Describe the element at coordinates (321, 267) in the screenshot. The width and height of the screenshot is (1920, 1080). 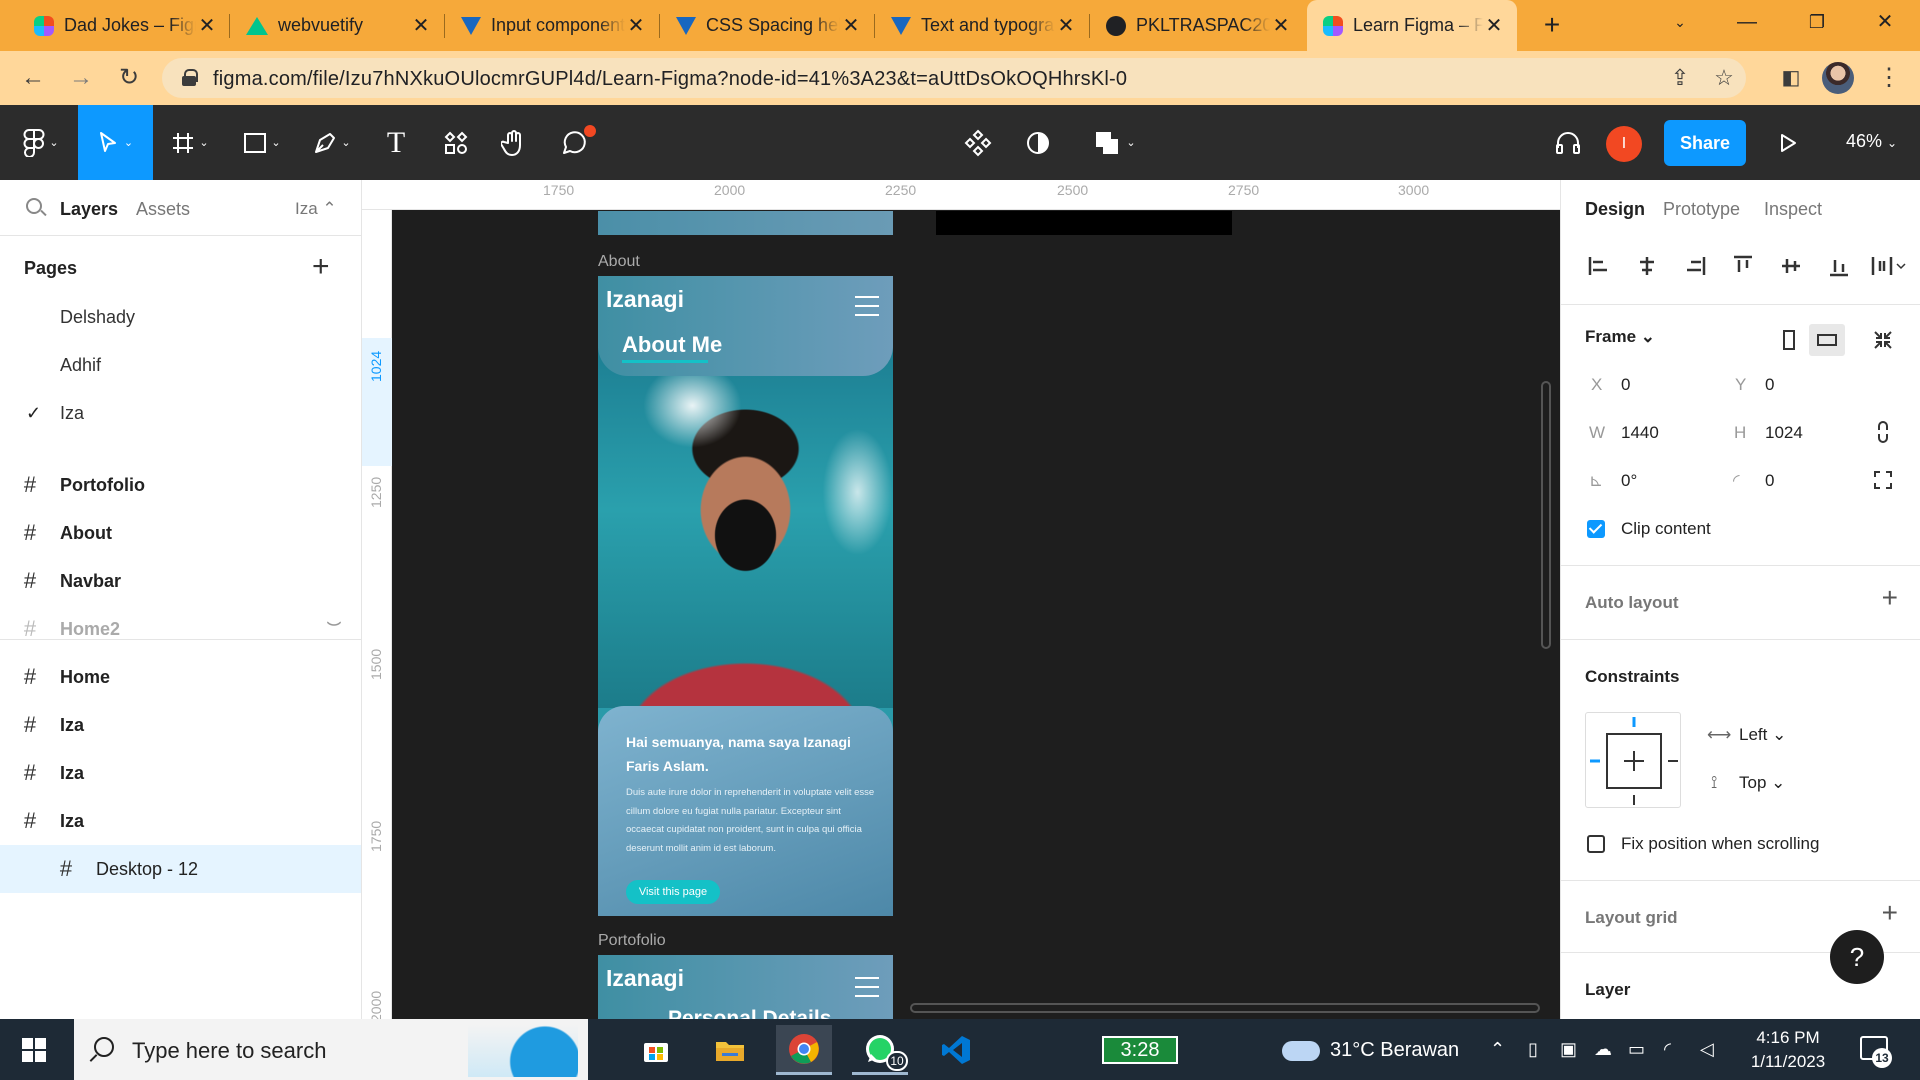
I see `add-page-icon: +` at that location.